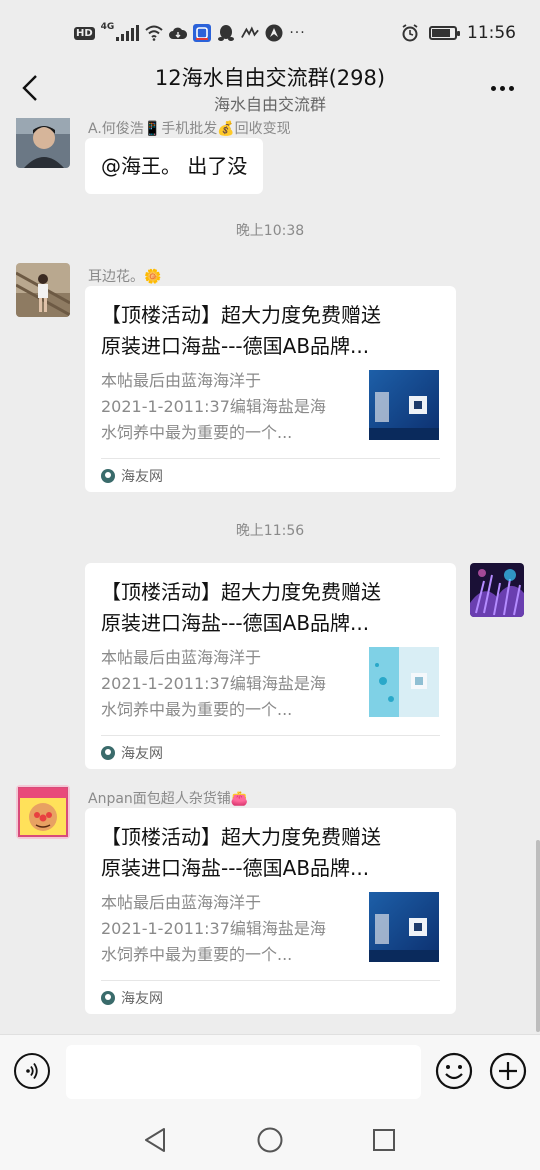 Image resolution: width=540 pixels, height=1170 pixels. Describe the element at coordinates (154, 33) in the screenshot. I see `wifi-icon` at that location.